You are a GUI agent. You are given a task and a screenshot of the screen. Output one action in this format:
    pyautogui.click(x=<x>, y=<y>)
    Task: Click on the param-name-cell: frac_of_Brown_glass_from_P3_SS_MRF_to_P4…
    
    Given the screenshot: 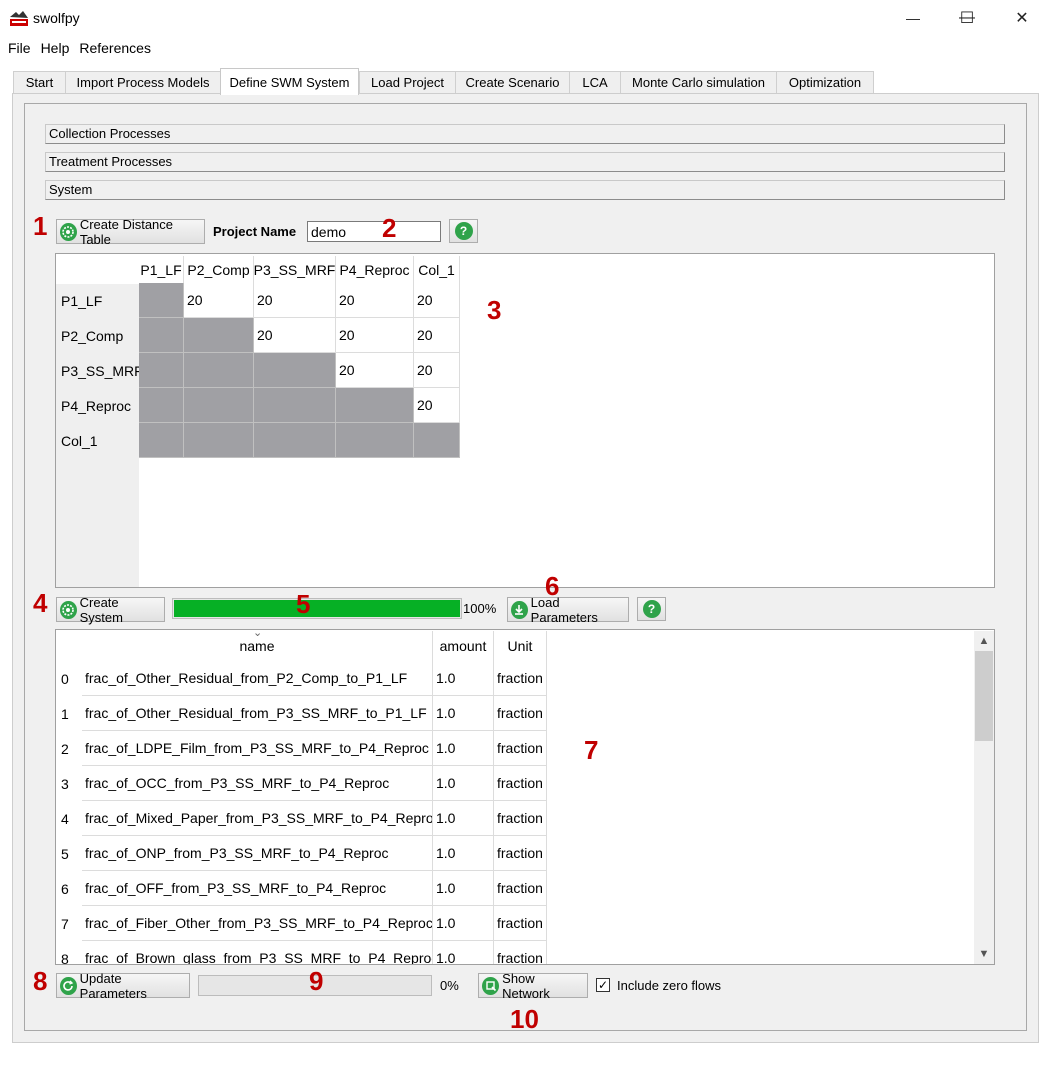 What is the action you would take?
    pyautogui.click(x=257, y=952)
    